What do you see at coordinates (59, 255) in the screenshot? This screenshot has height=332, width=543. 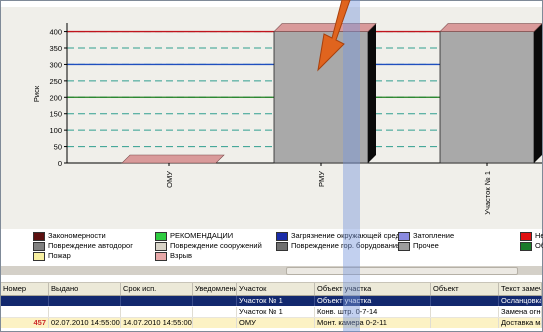 I see `legend-label: Пожар` at bounding box center [59, 255].